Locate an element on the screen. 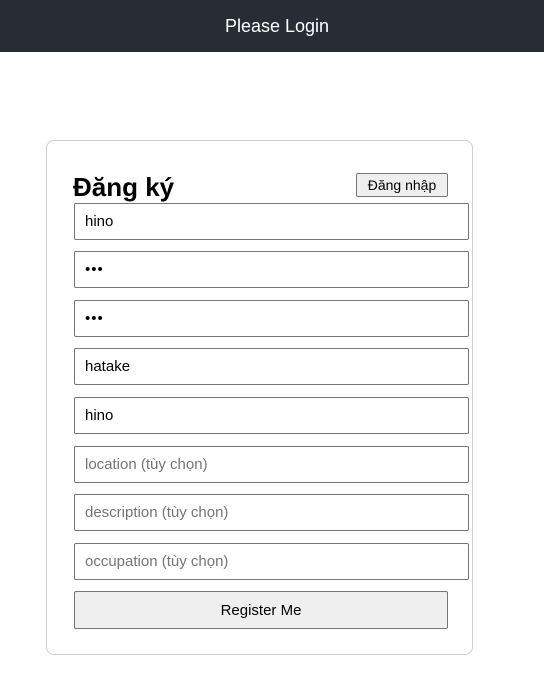 The width and height of the screenshot is (544, 694). first-name-field is located at coordinates (271, 415).